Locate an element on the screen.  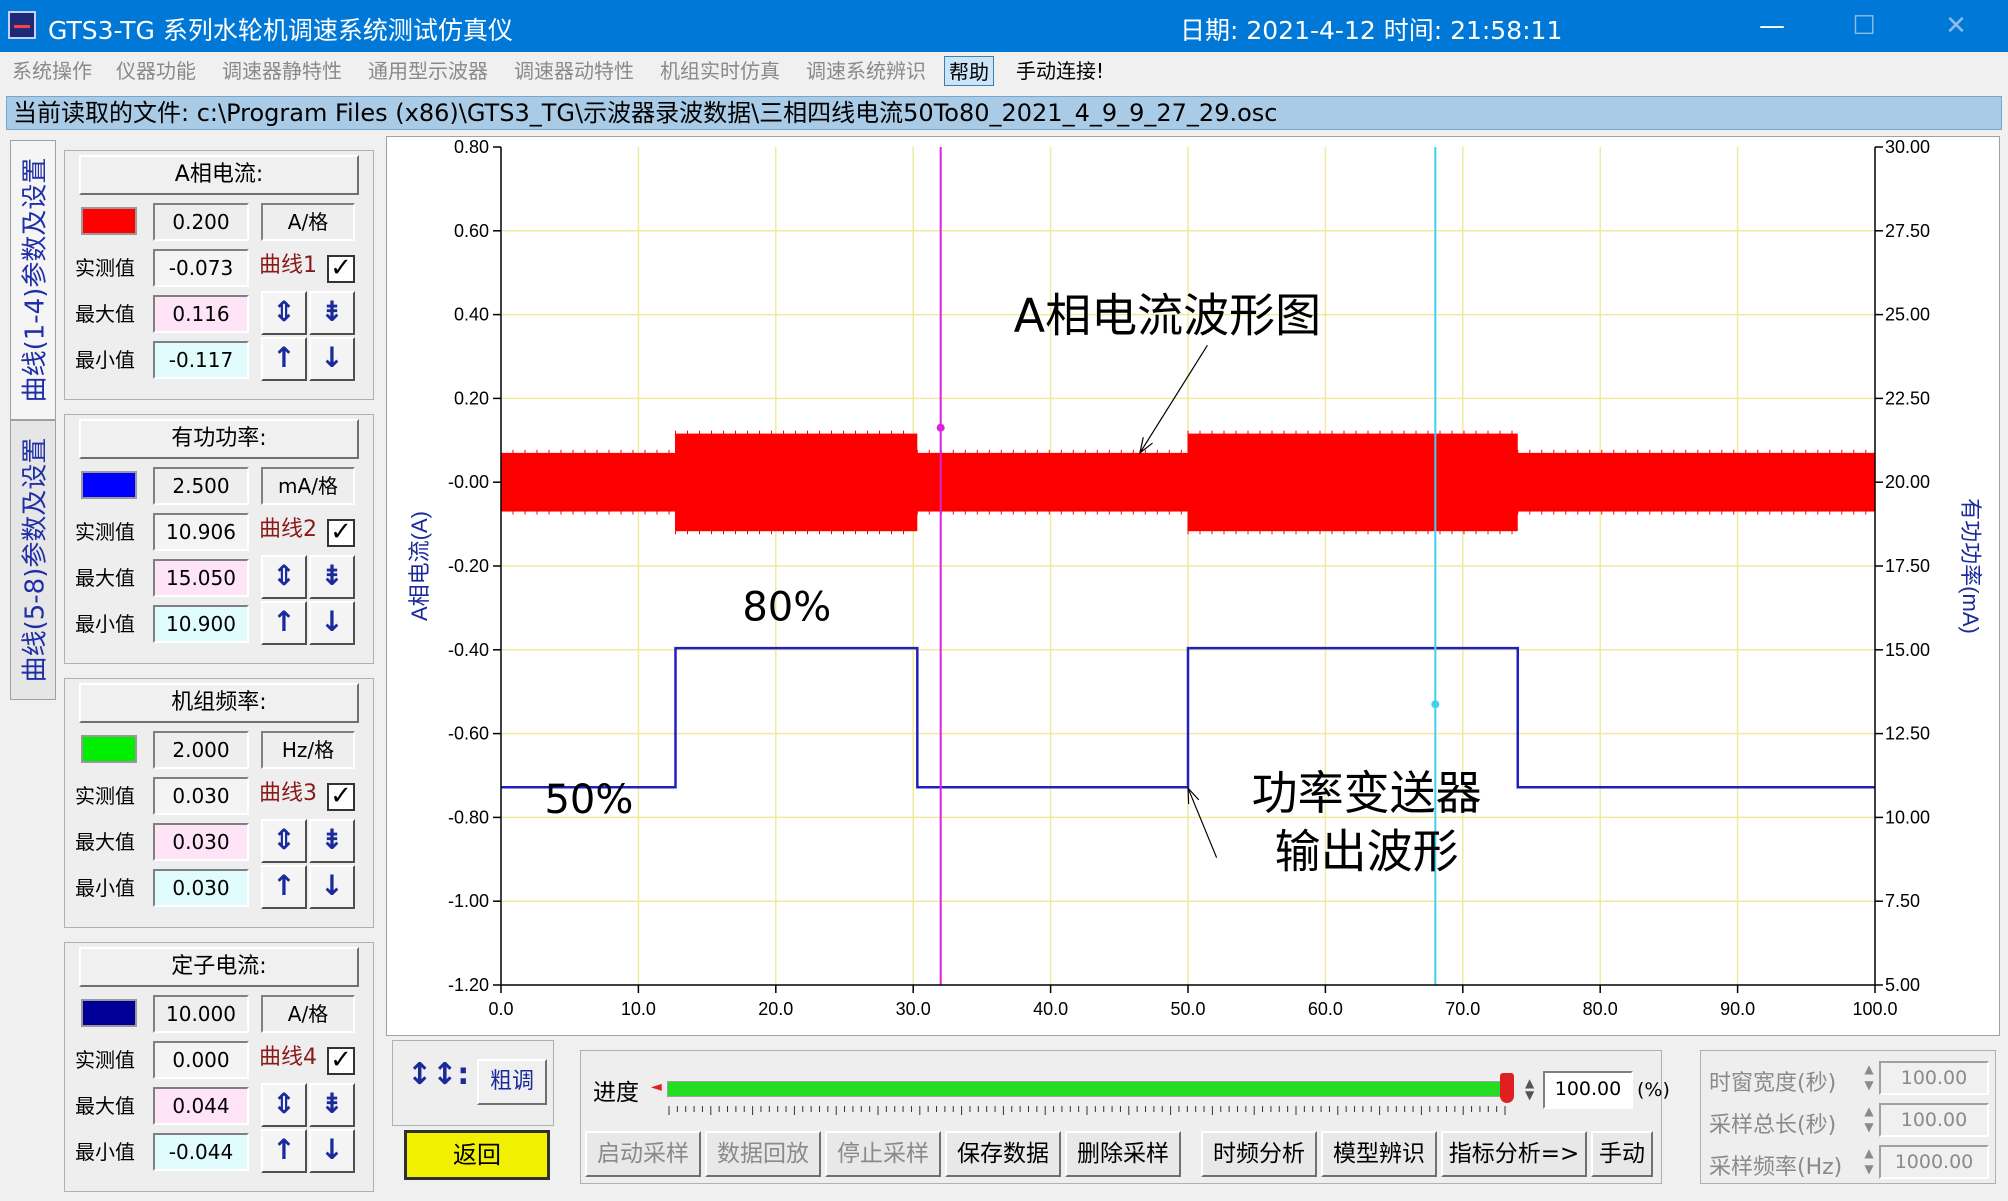
model-identification-button: 模型辨识 is located at coordinates (1379, 1154).